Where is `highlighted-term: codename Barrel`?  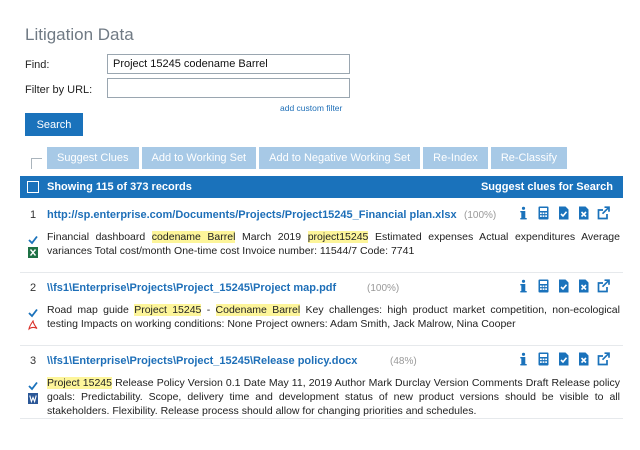 highlighted-term: codename Barrel is located at coordinates (193, 237).